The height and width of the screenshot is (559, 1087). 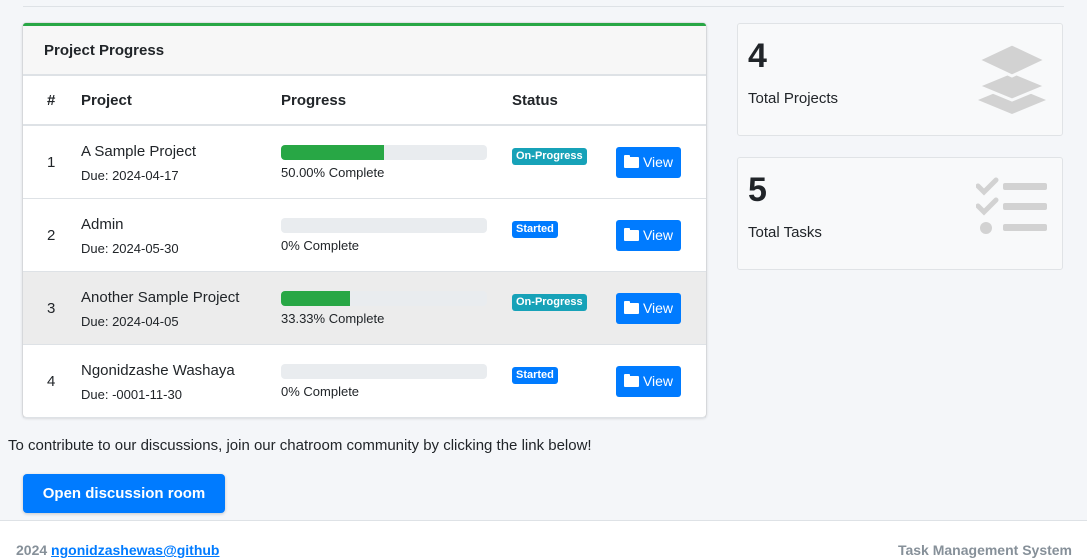 I want to click on column-header-progress: Progress, so click(x=396, y=101).